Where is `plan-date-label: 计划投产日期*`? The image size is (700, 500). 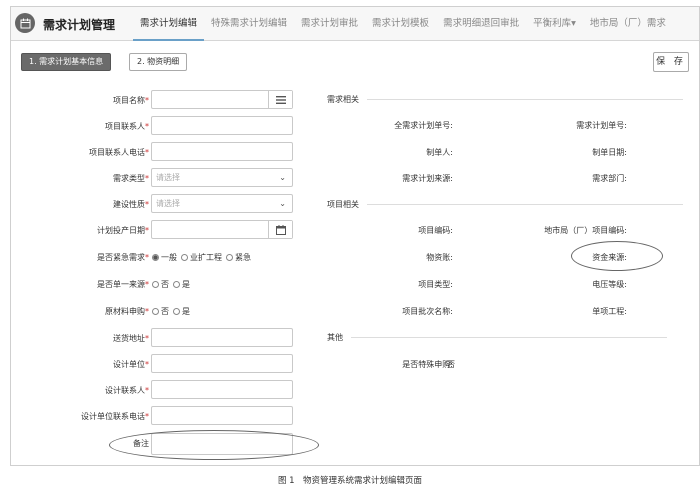
plan-date-label: 计划投产日期* is located at coordinates (123, 230).